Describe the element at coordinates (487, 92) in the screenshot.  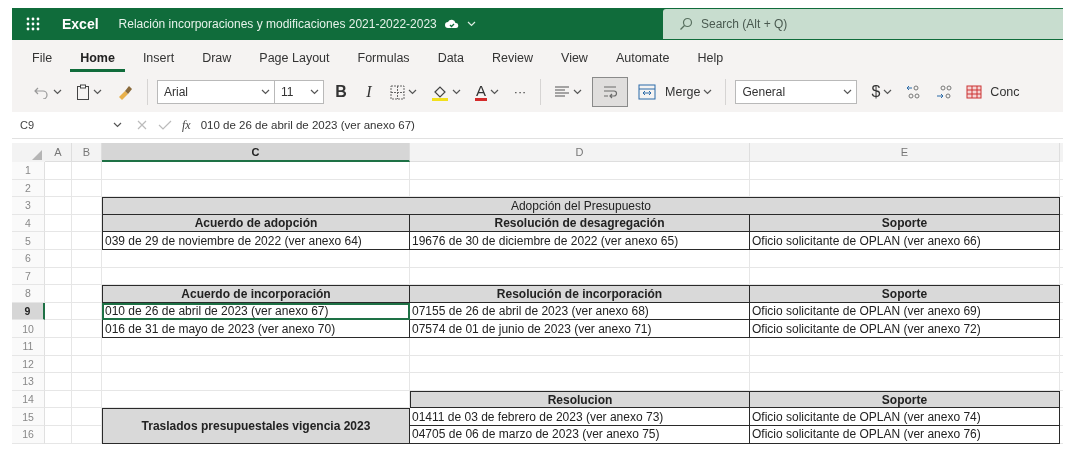
I see `font-color-button: A` at that location.